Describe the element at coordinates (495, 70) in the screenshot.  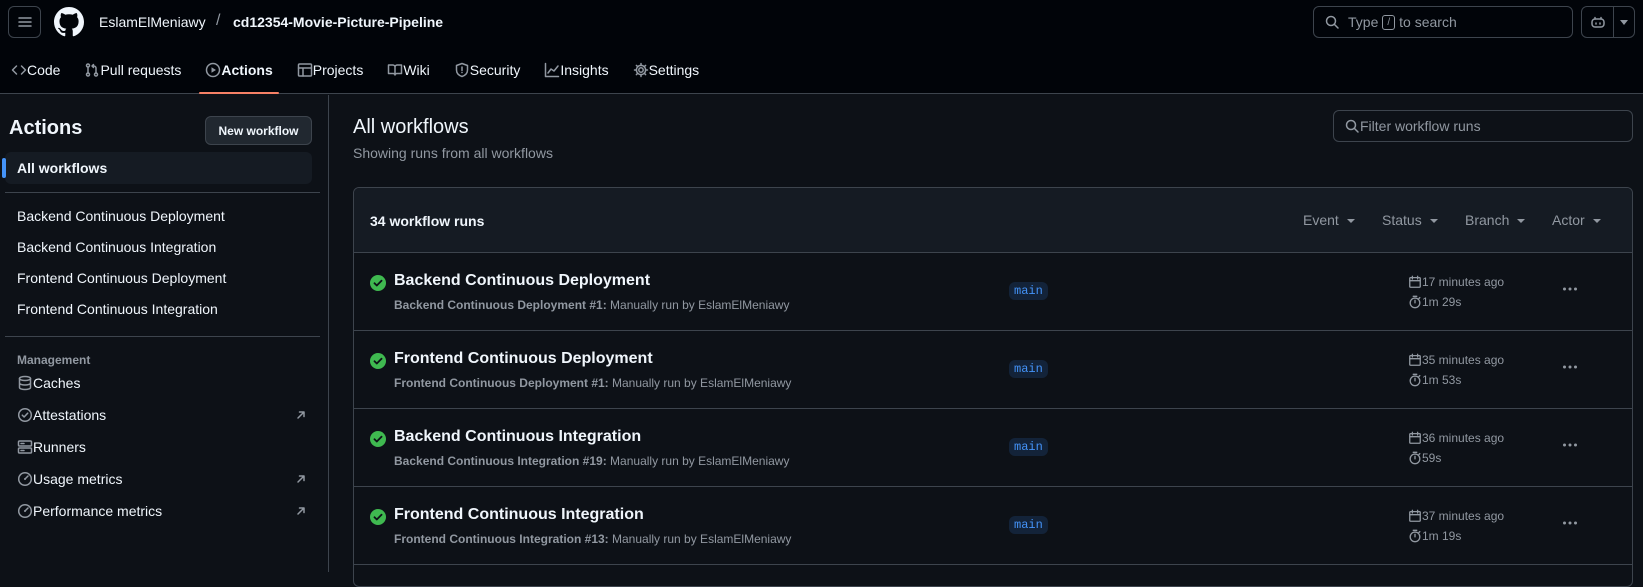
I see `tab-label: Security` at that location.